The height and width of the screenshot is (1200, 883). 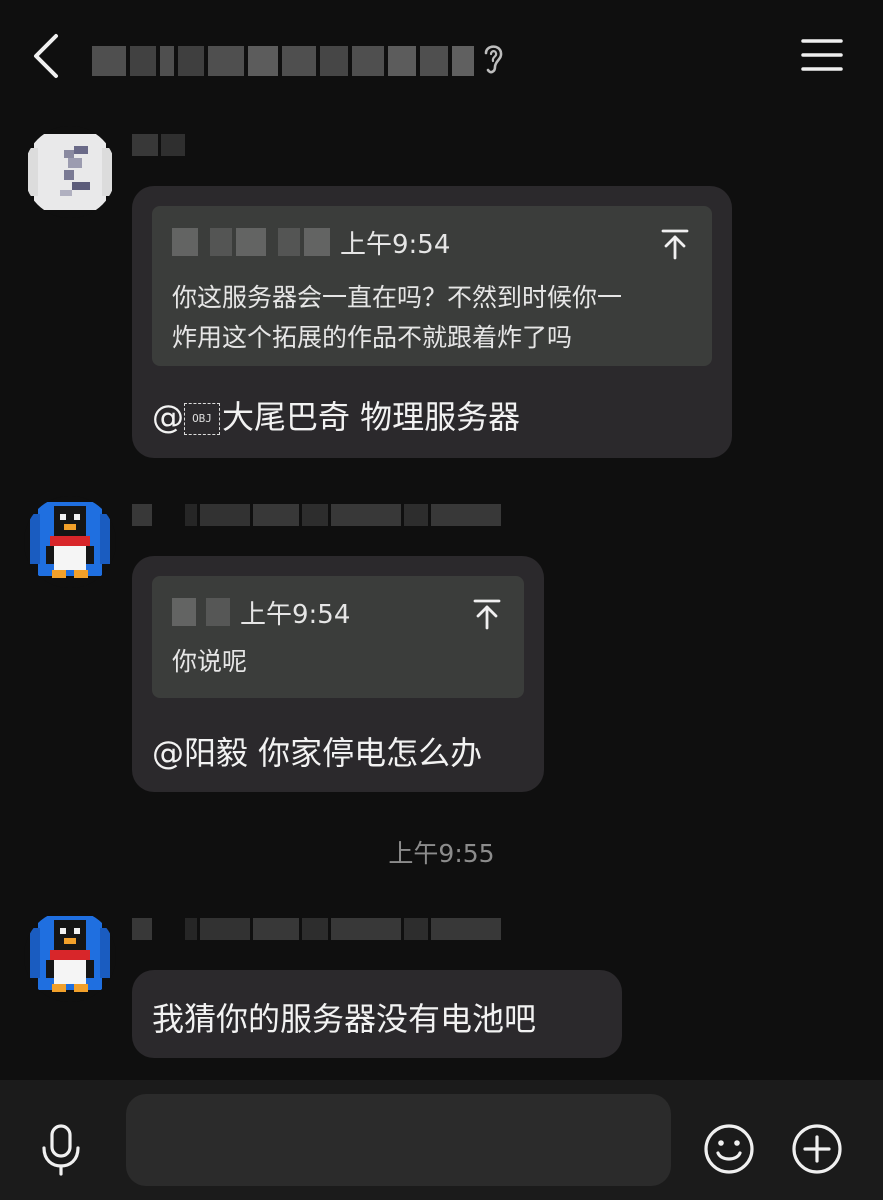 I want to click on voice-button, so click(x=61, y=1150).